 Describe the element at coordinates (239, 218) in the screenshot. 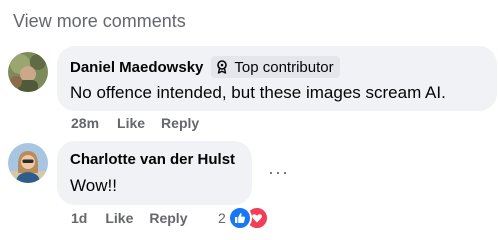

I see `like-reaction-icon` at that location.